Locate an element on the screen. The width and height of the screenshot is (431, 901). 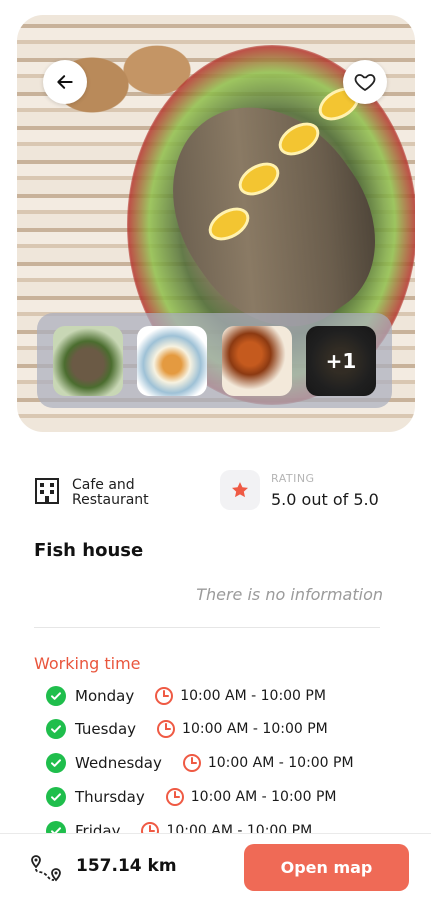
rating-badge is located at coordinates (240, 490).